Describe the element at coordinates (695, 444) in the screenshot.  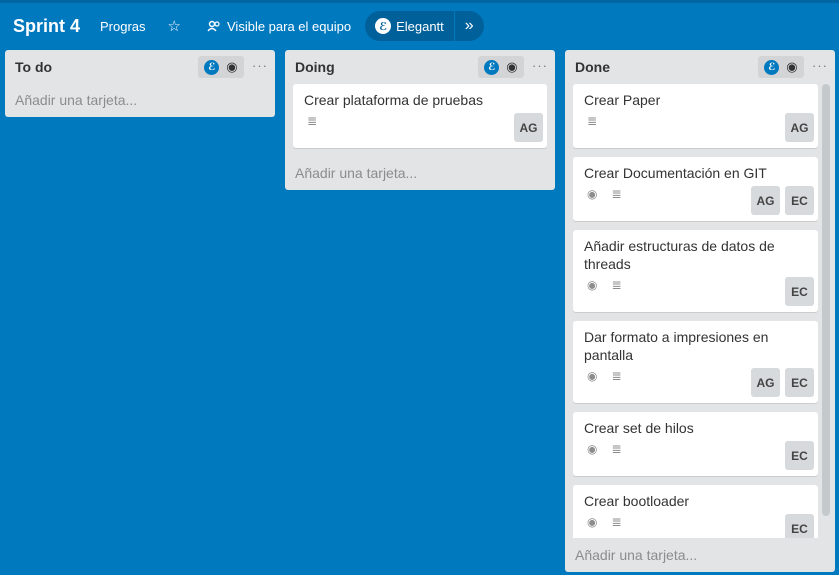
I see `card: Crear set de hilos ◉ ≣ EC` at that location.